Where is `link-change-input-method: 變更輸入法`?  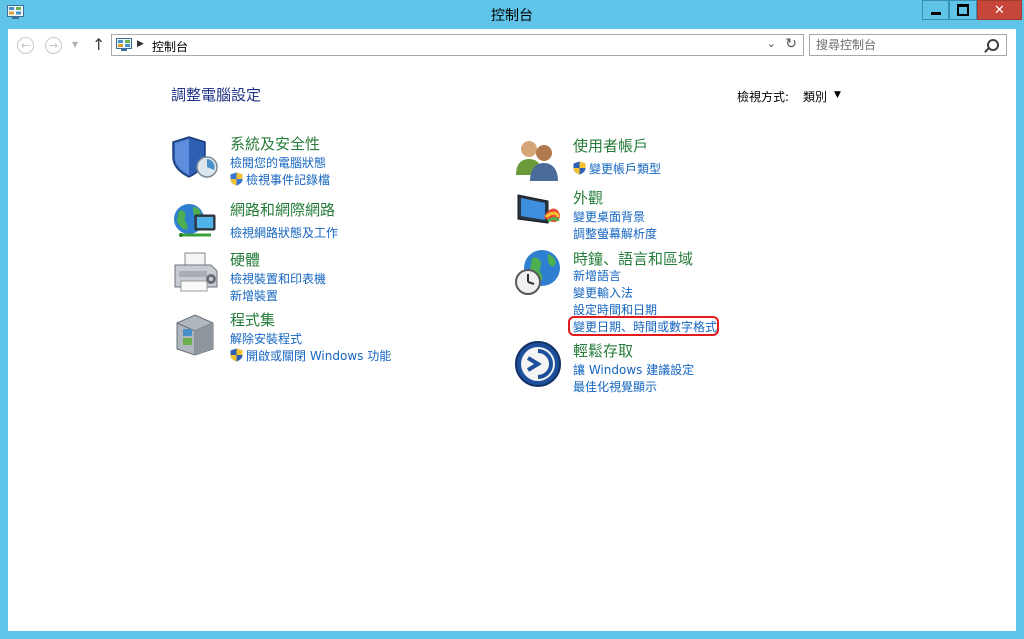 link-change-input-method: 變更輸入法 is located at coordinates (603, 292).